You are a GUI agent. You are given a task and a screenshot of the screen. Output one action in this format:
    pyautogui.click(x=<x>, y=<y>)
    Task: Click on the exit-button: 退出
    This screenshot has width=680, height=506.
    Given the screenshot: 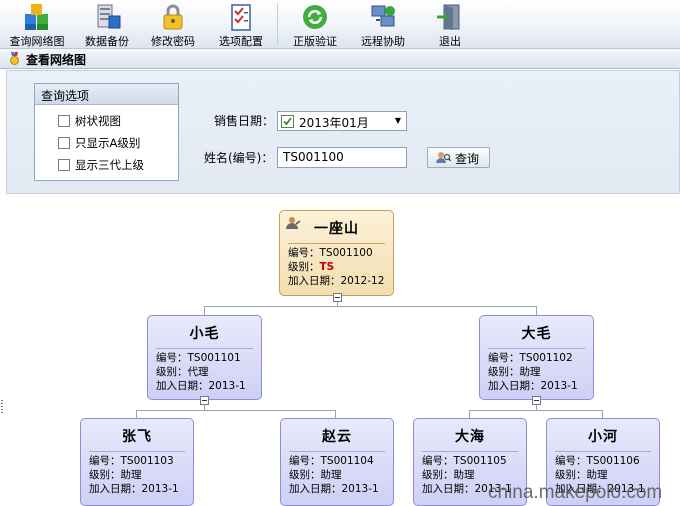 What is the action you would take?
    pyautogui.click(x=450, y=24)
    